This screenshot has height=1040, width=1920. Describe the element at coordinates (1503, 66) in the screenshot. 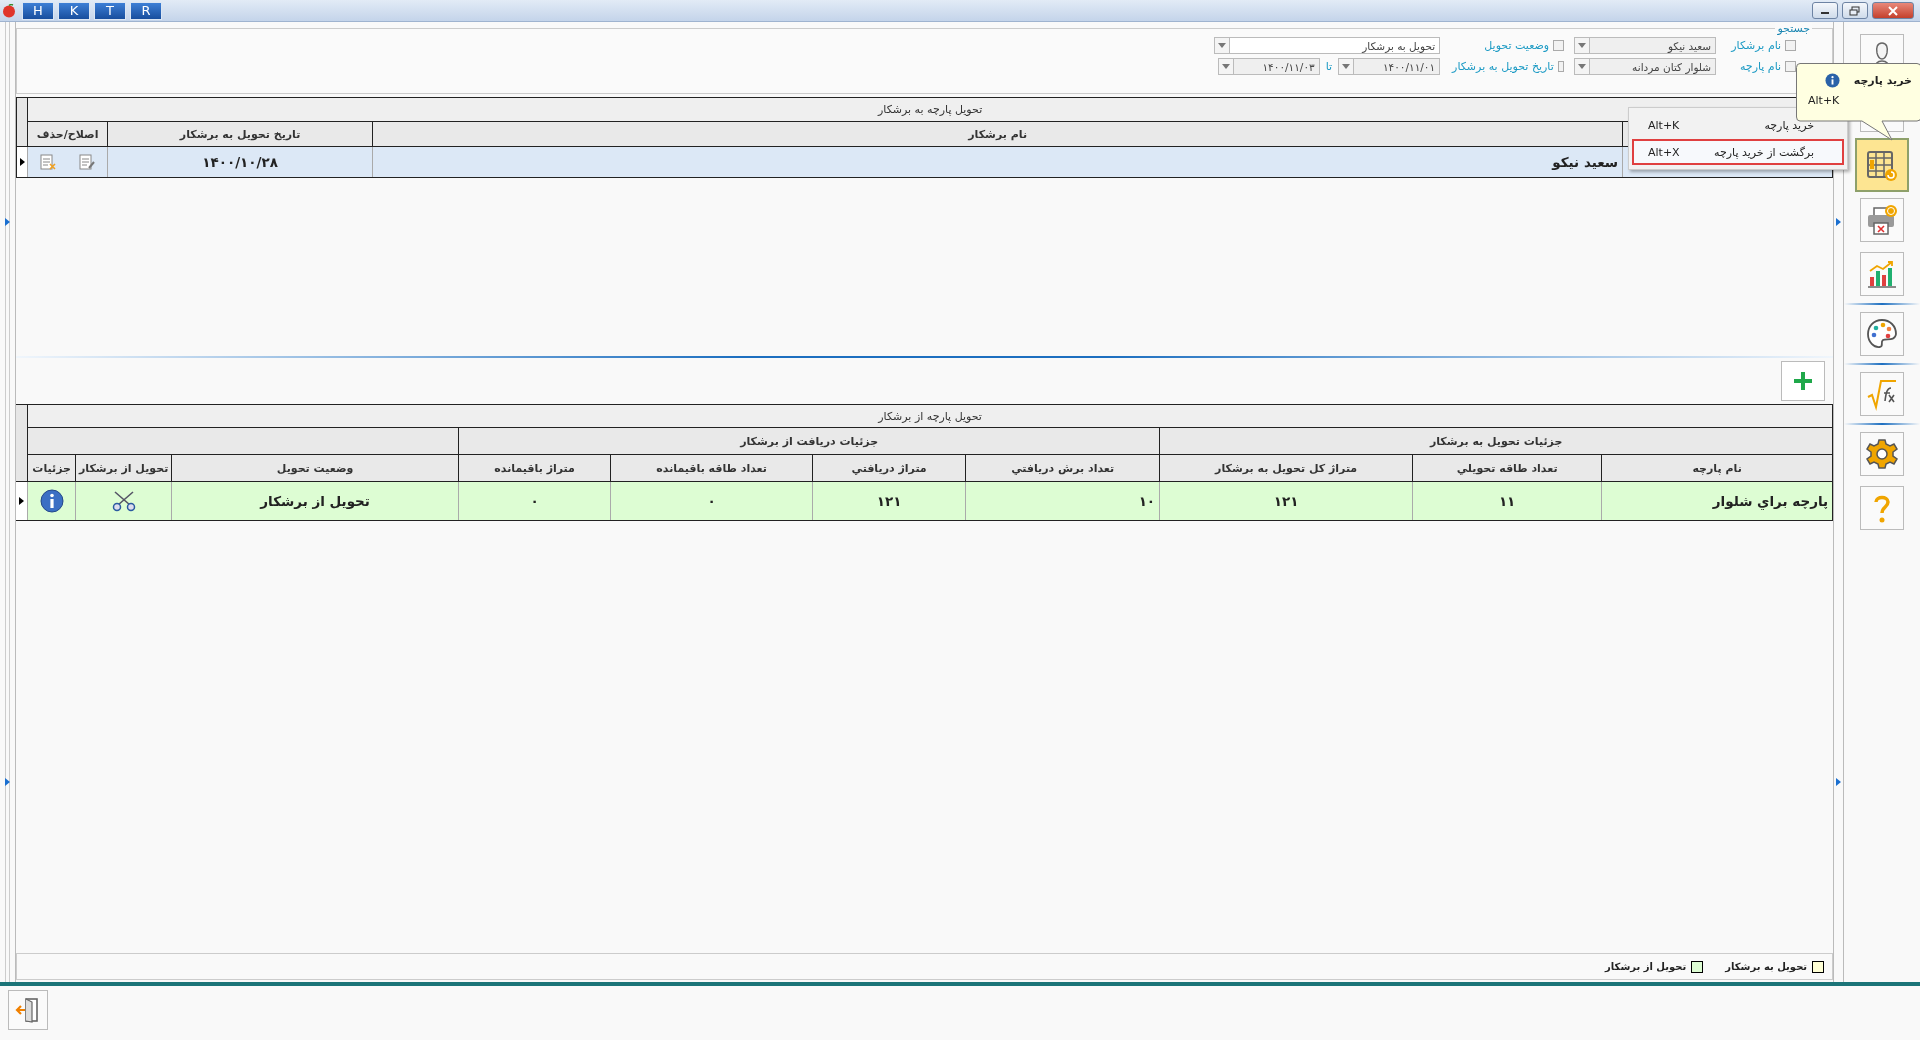

I see `filter-label: تاریخ تحویل به برشکار` at that location.